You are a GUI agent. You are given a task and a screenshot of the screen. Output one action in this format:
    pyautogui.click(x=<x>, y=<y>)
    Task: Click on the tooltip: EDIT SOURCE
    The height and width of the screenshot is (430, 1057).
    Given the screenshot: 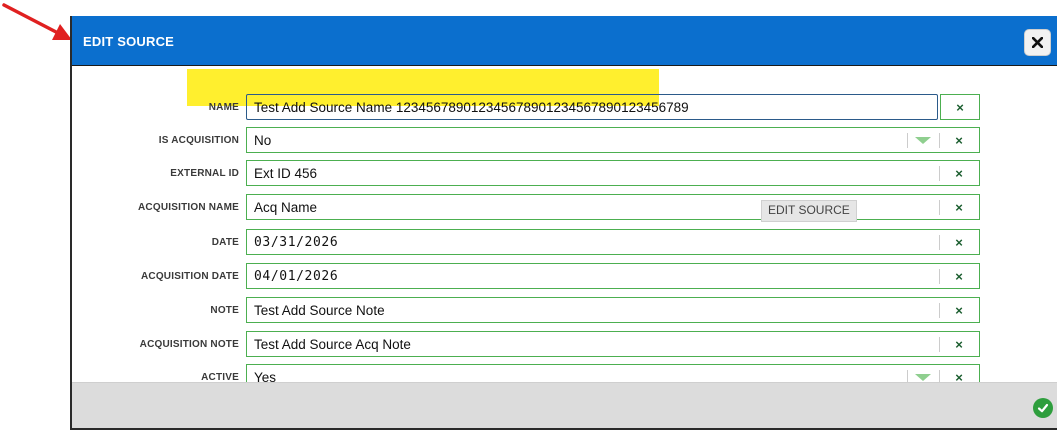 What is the action you would take?
    pyautogui.click(x=809, y=211)
    